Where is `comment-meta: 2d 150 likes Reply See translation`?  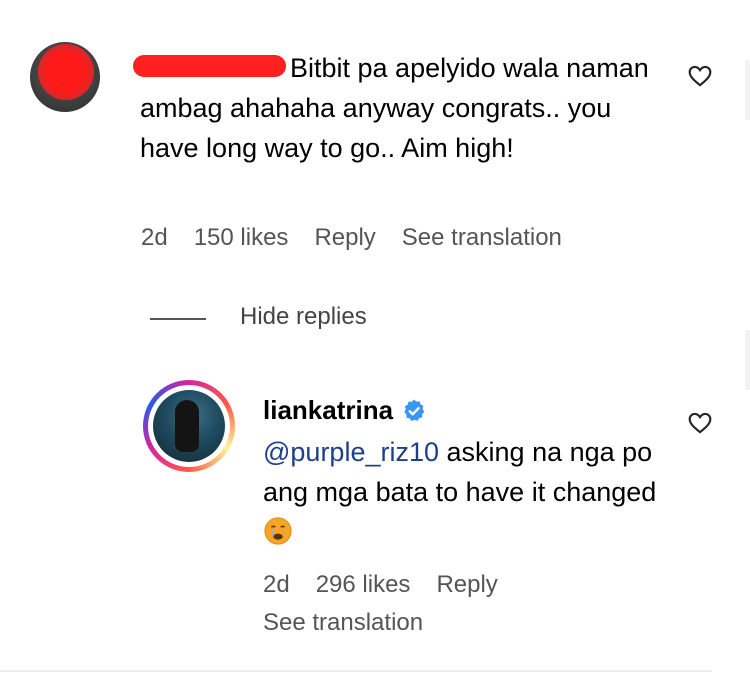
comment-meta: 2d 150 likes Reply See translation is located at coordinates (351, 238).